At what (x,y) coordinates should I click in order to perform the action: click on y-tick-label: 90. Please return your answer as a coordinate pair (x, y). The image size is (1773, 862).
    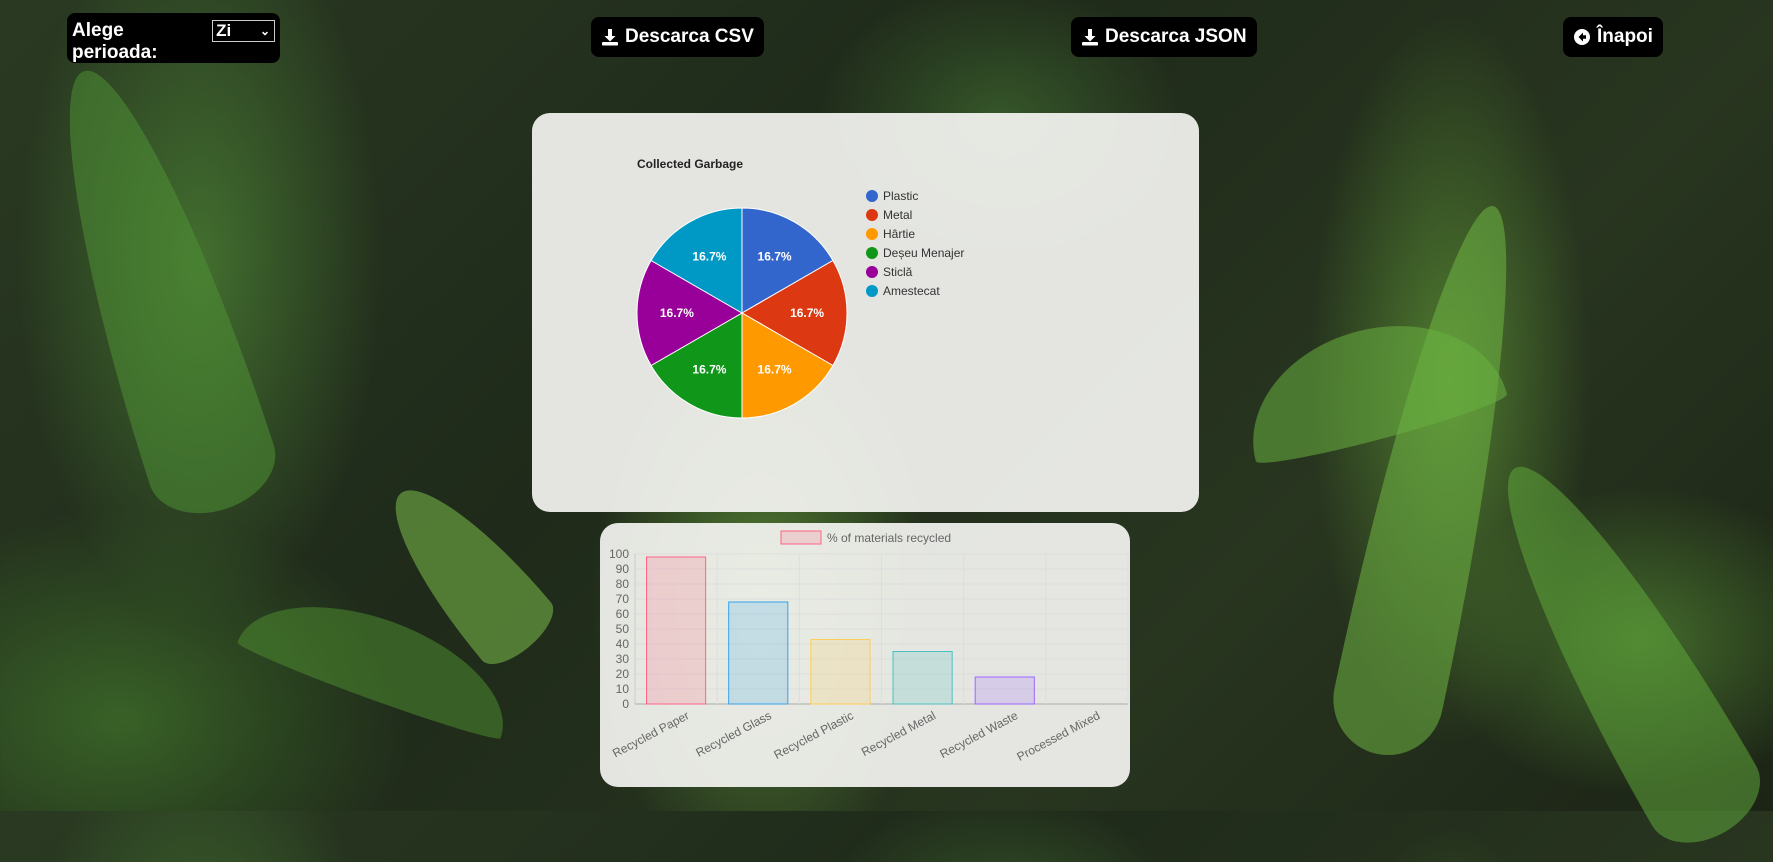
    Looking at the image, I should click on (623, 569).